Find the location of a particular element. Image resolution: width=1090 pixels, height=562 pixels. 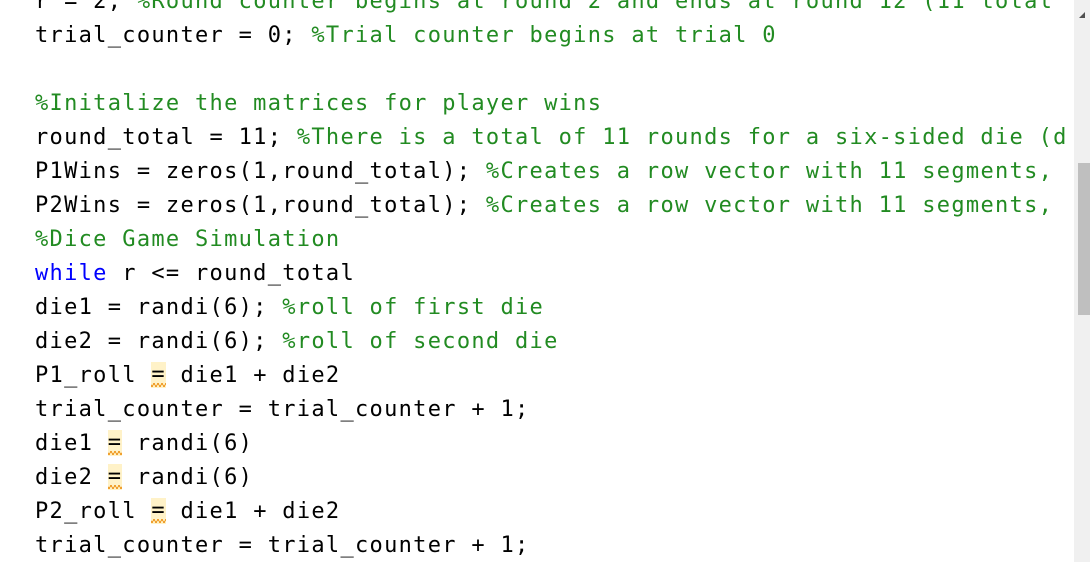

vertical-scrollbar is located at coordinates (1082, 281).